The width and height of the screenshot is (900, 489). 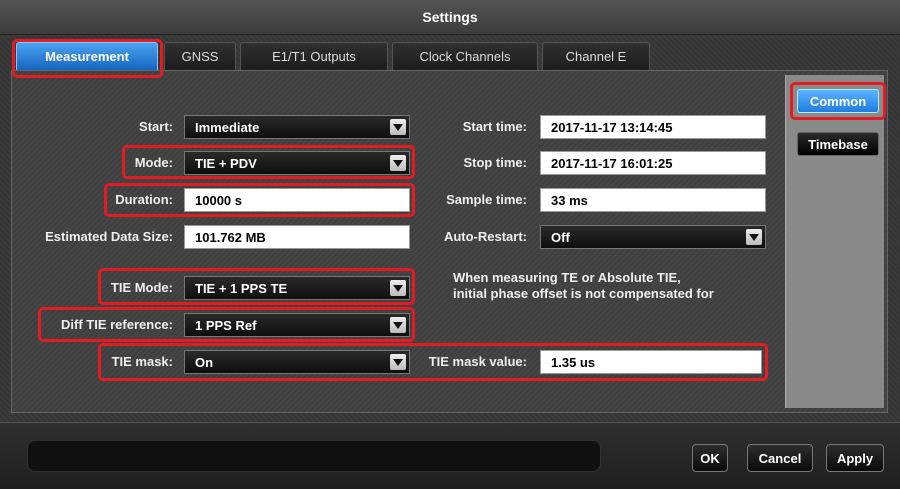 What do you see at coordinates (297, 237) in the screenshot?
I see `data-size-field: 101.762 MB` at bounding box center [297, 237].